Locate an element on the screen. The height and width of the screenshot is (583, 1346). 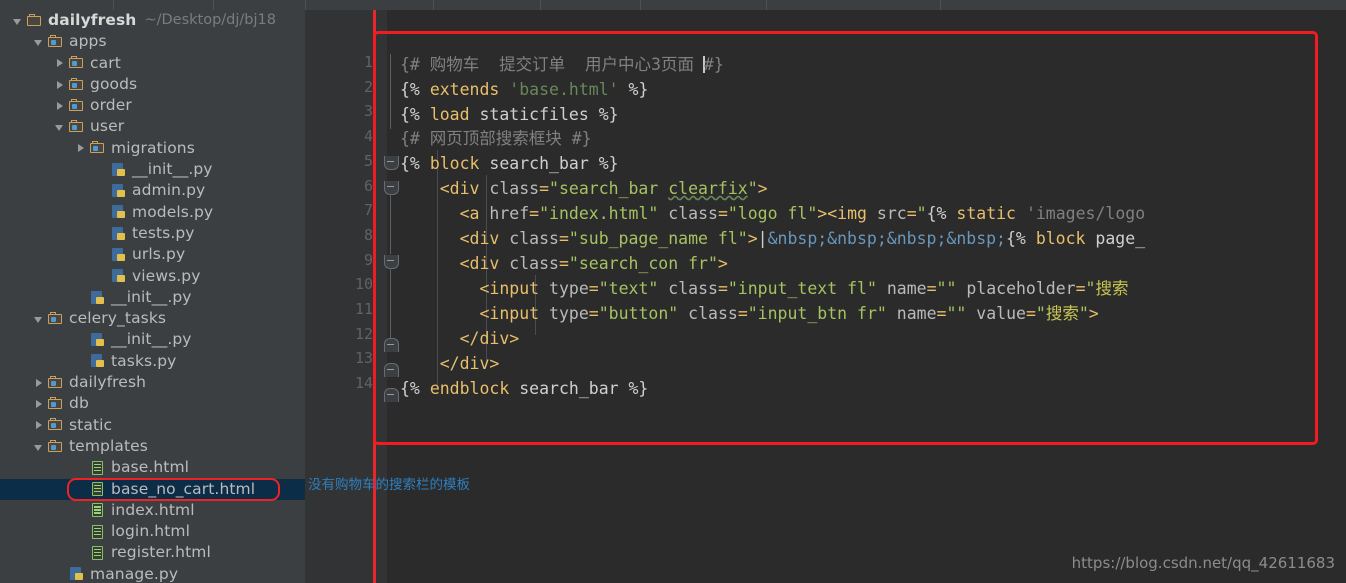
tree-item: apps is located at coordinates (152, 41).